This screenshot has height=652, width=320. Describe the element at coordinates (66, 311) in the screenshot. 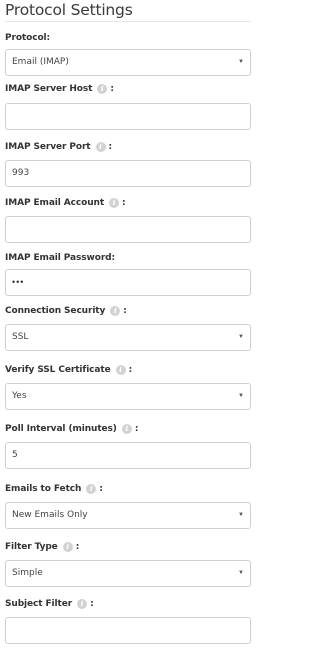

I see `connection-security-label: Connection Security i :` at that location.